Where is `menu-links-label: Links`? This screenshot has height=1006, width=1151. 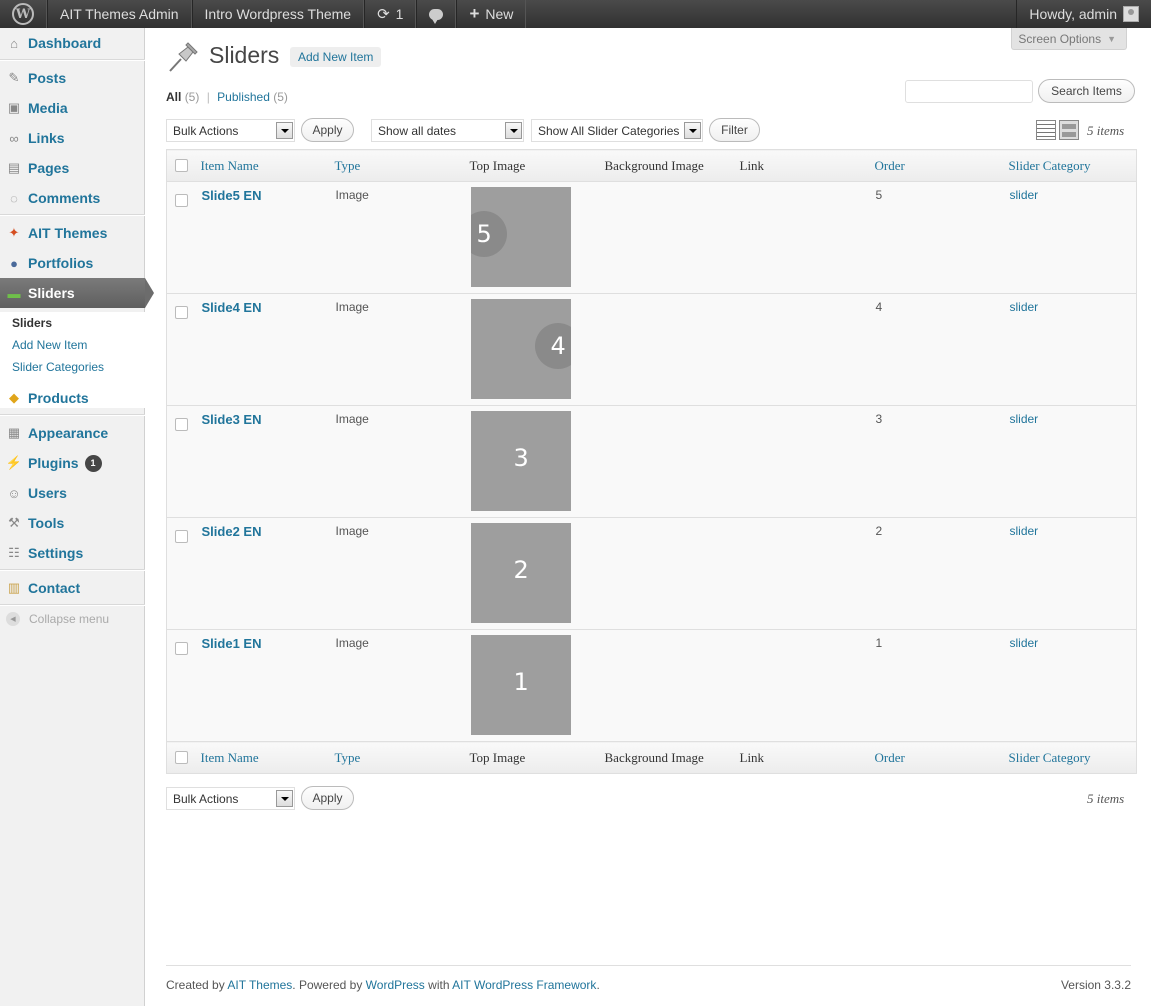 menu-links-label: Links is located at coordinates (46, 138).